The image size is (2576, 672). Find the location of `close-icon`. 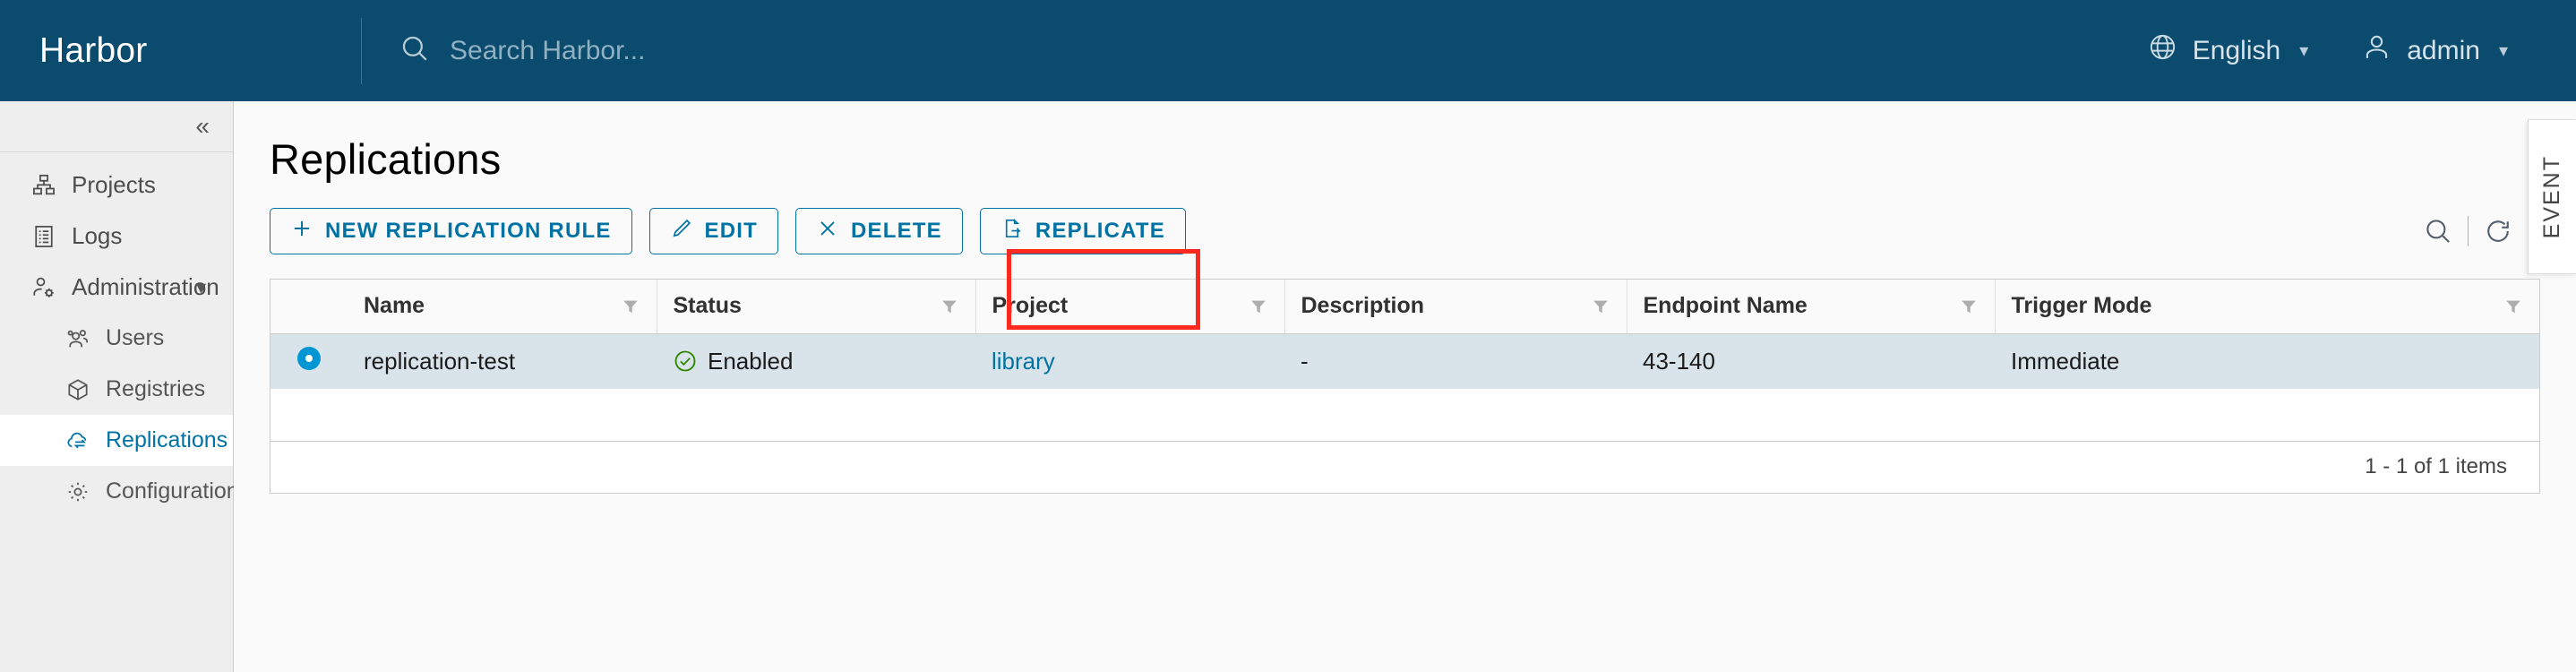

close-icon is located at coordinates (827, 231).